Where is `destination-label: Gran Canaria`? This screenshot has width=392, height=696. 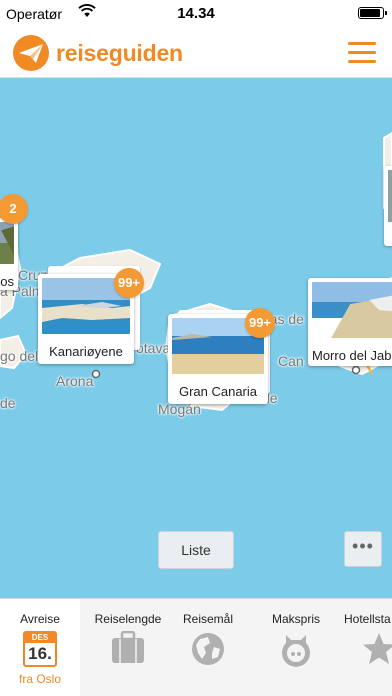 destination-label: Gran Canaria is located at coordinates (218, 391).